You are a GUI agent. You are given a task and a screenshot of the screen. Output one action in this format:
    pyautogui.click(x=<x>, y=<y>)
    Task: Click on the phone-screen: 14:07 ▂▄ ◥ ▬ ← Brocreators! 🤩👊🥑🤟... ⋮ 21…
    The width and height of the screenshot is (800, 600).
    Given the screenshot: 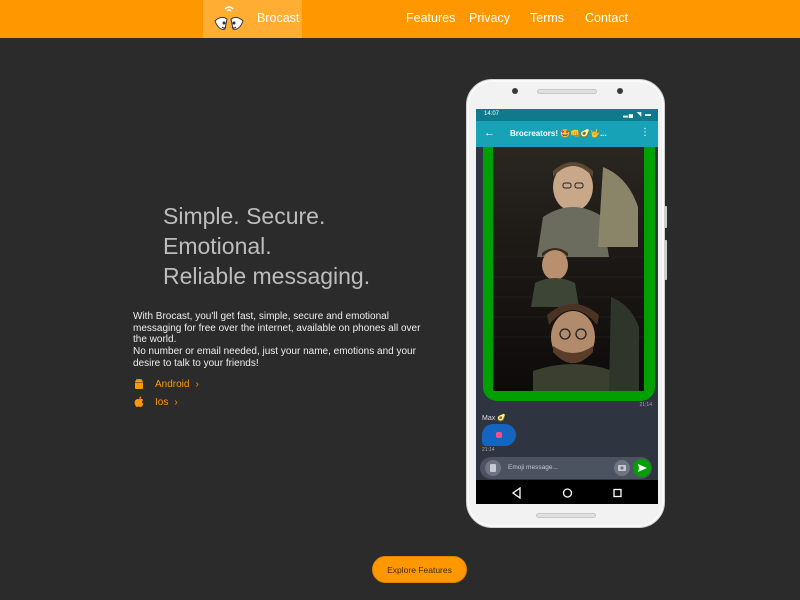 What is the action you would take?
    pyautogui.click(x=567, y=306)
    